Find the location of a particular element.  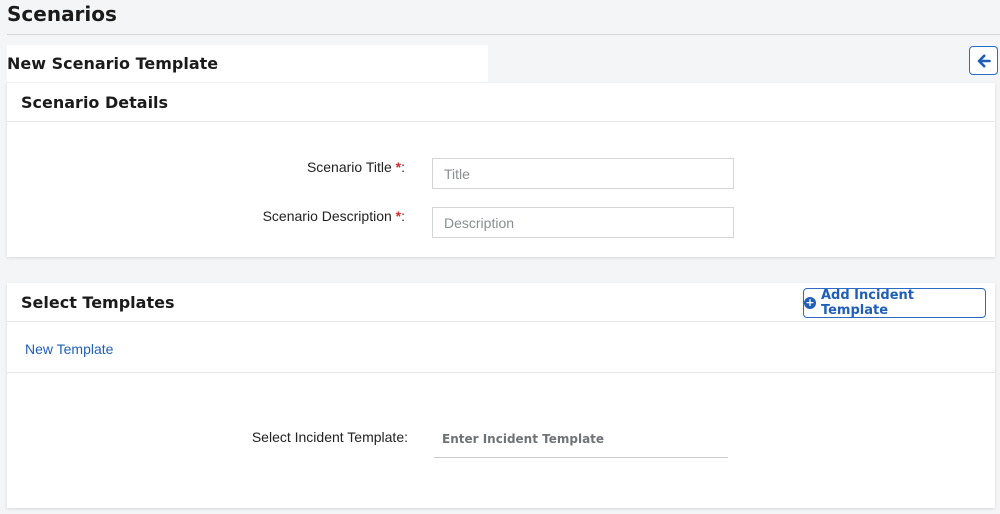

add-incident-template-button: + Add Incident Template is located at coordinates (894, 303).